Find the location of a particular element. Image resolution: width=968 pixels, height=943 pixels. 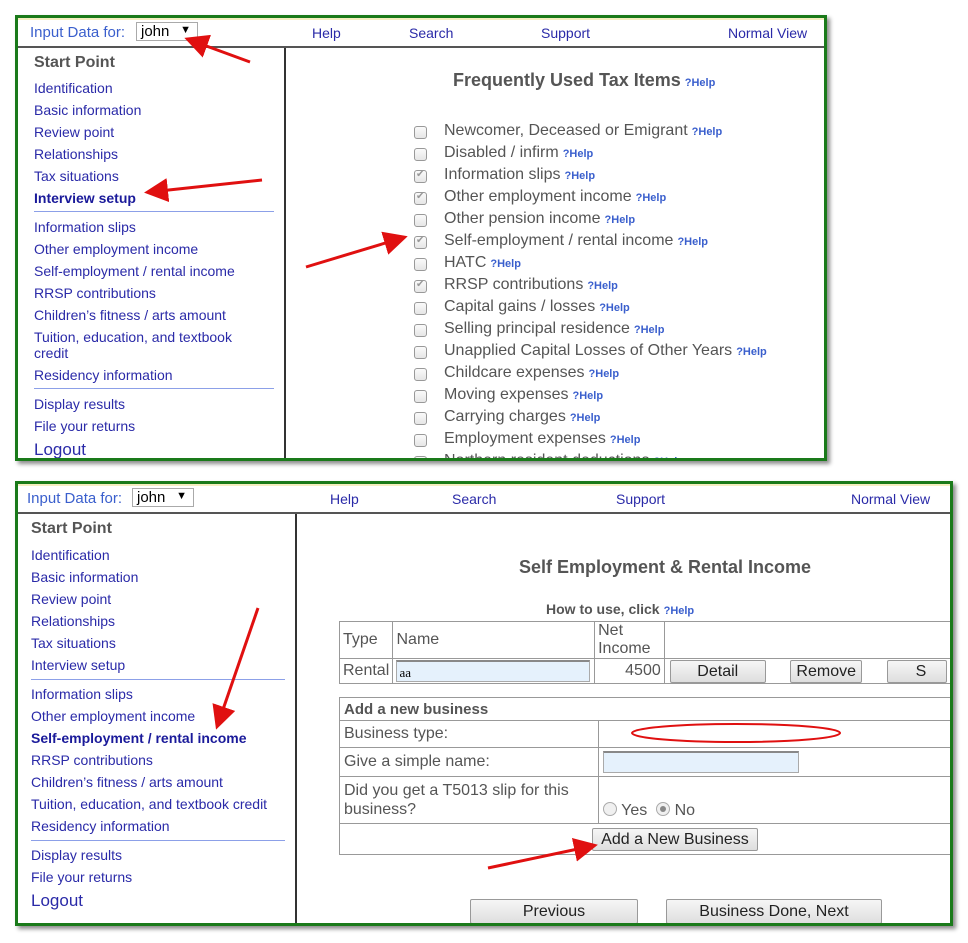

tax-item-label: RRSP contributions ?Help is located at coordinates (531, 285).